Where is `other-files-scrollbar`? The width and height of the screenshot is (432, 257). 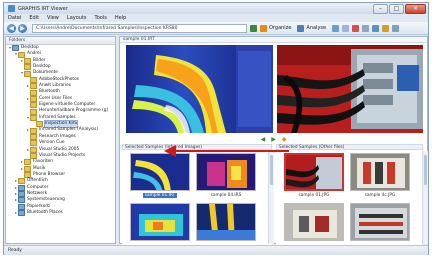
other-files-scrollbar is located at coordinates (425, 197).